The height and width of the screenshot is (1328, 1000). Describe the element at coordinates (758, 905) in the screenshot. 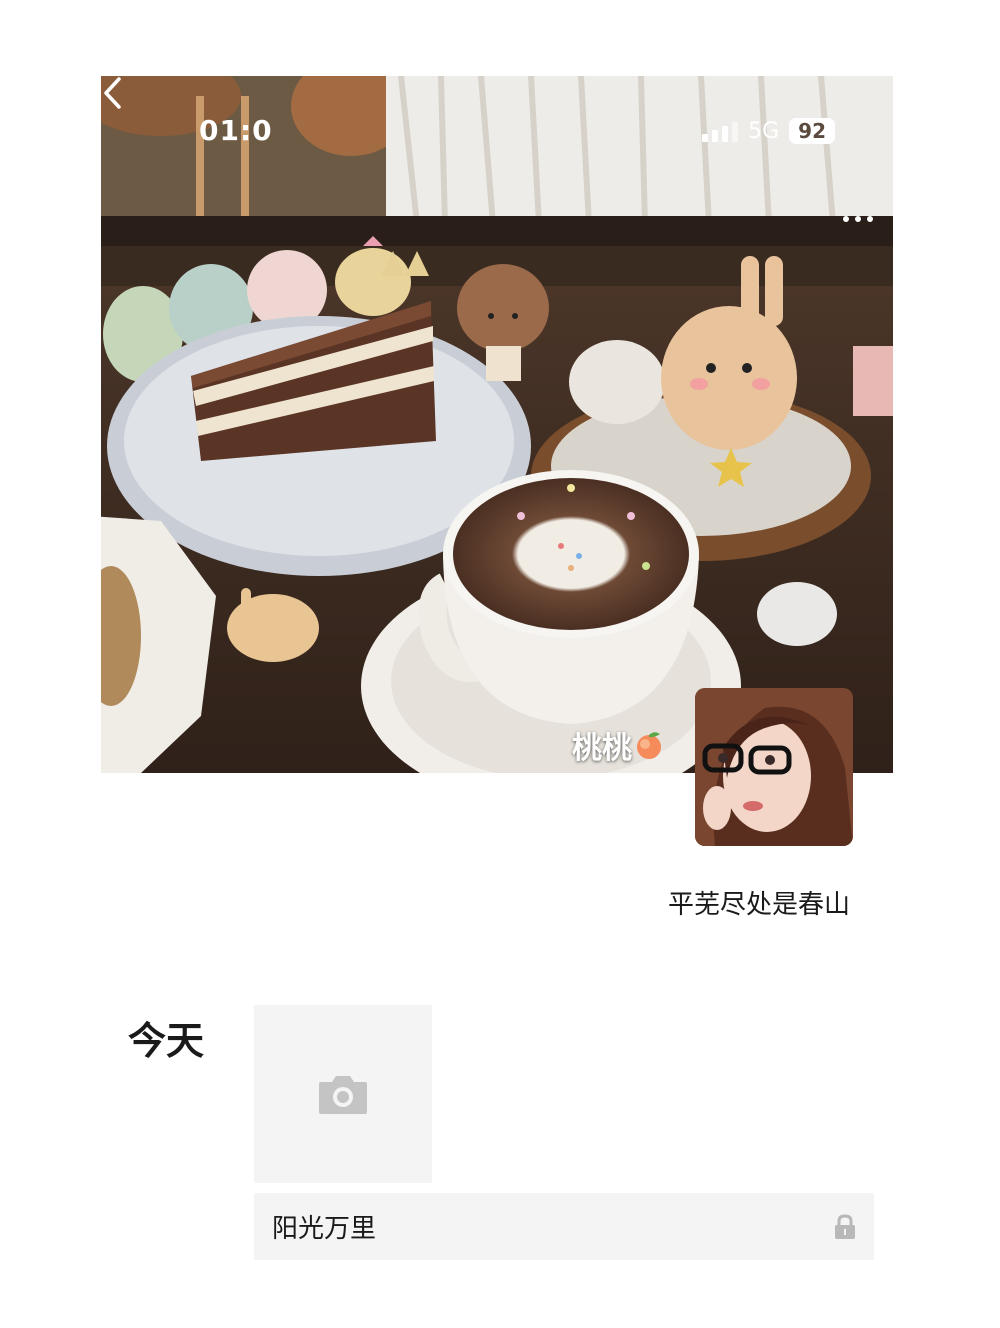

I see `profile-signature: 平芜尽处是春山` at that location.